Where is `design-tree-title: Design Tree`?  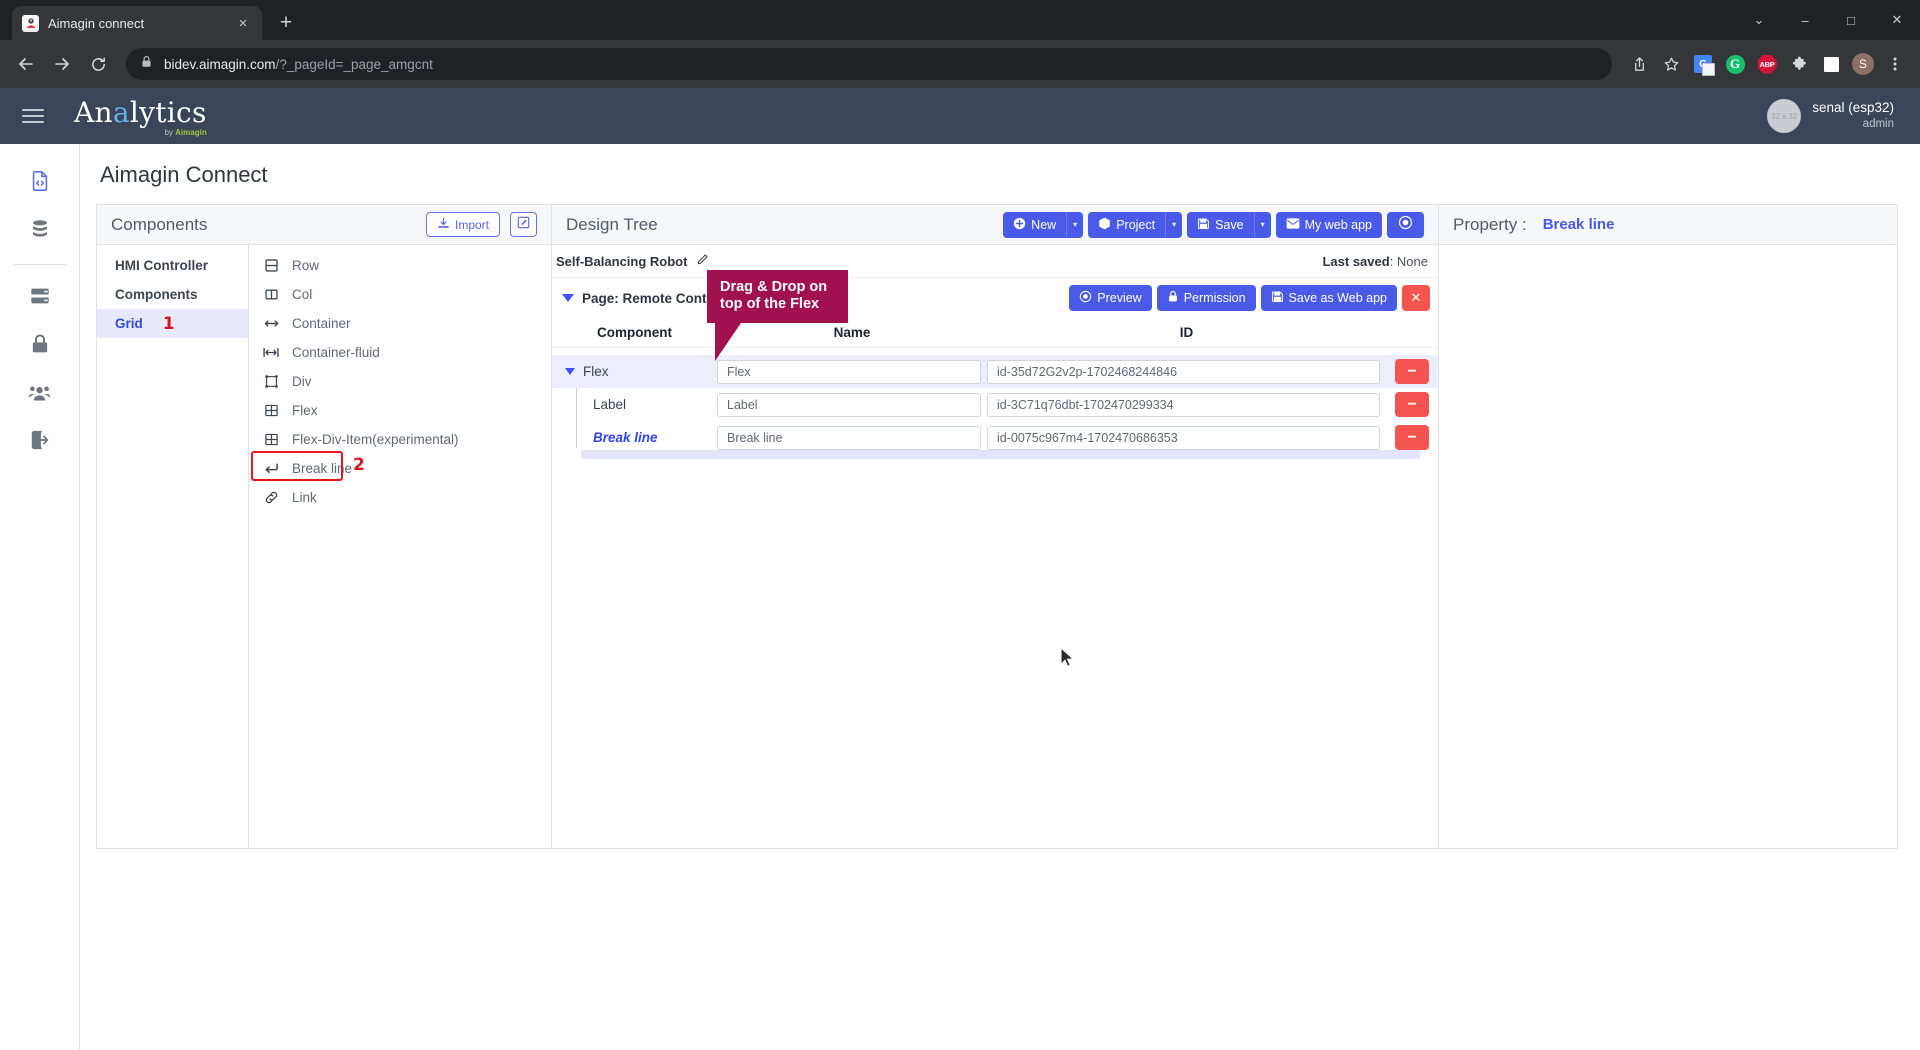
design-tree-title: Design Tree is located at coordinates (612, 224).